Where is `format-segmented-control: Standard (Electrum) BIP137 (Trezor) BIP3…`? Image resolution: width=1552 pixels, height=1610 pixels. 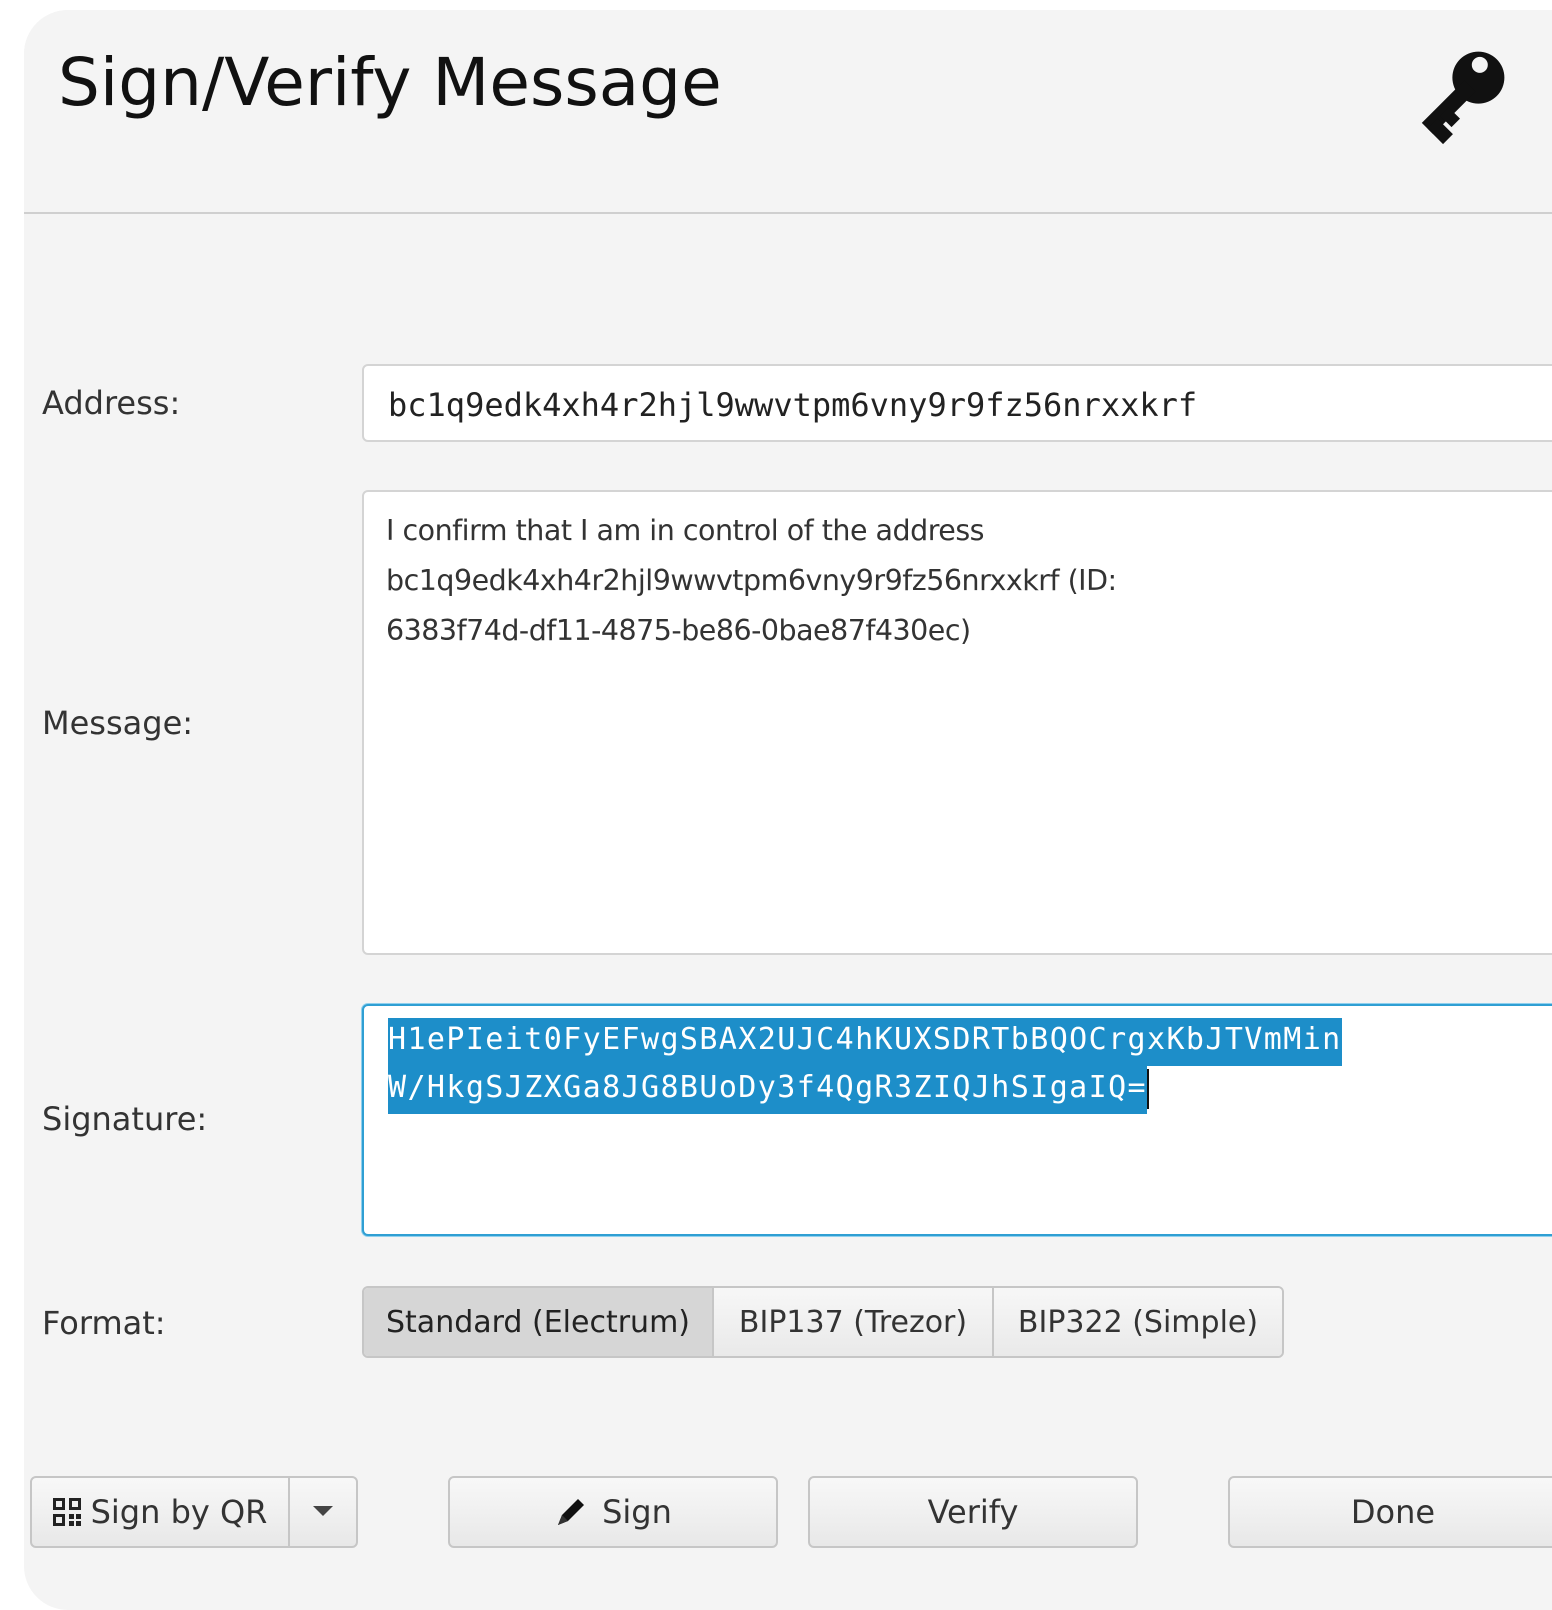 format-segmented-control: Standard (Electrum) BIP137 (Trezor) BIP3… is located at coordinates (823, 1322).